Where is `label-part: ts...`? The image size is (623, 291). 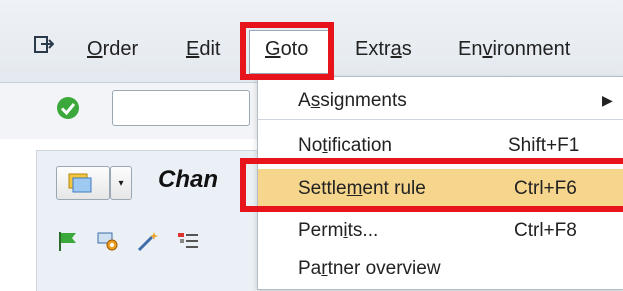
label-part: ts... is located at coordinates (363, 230).